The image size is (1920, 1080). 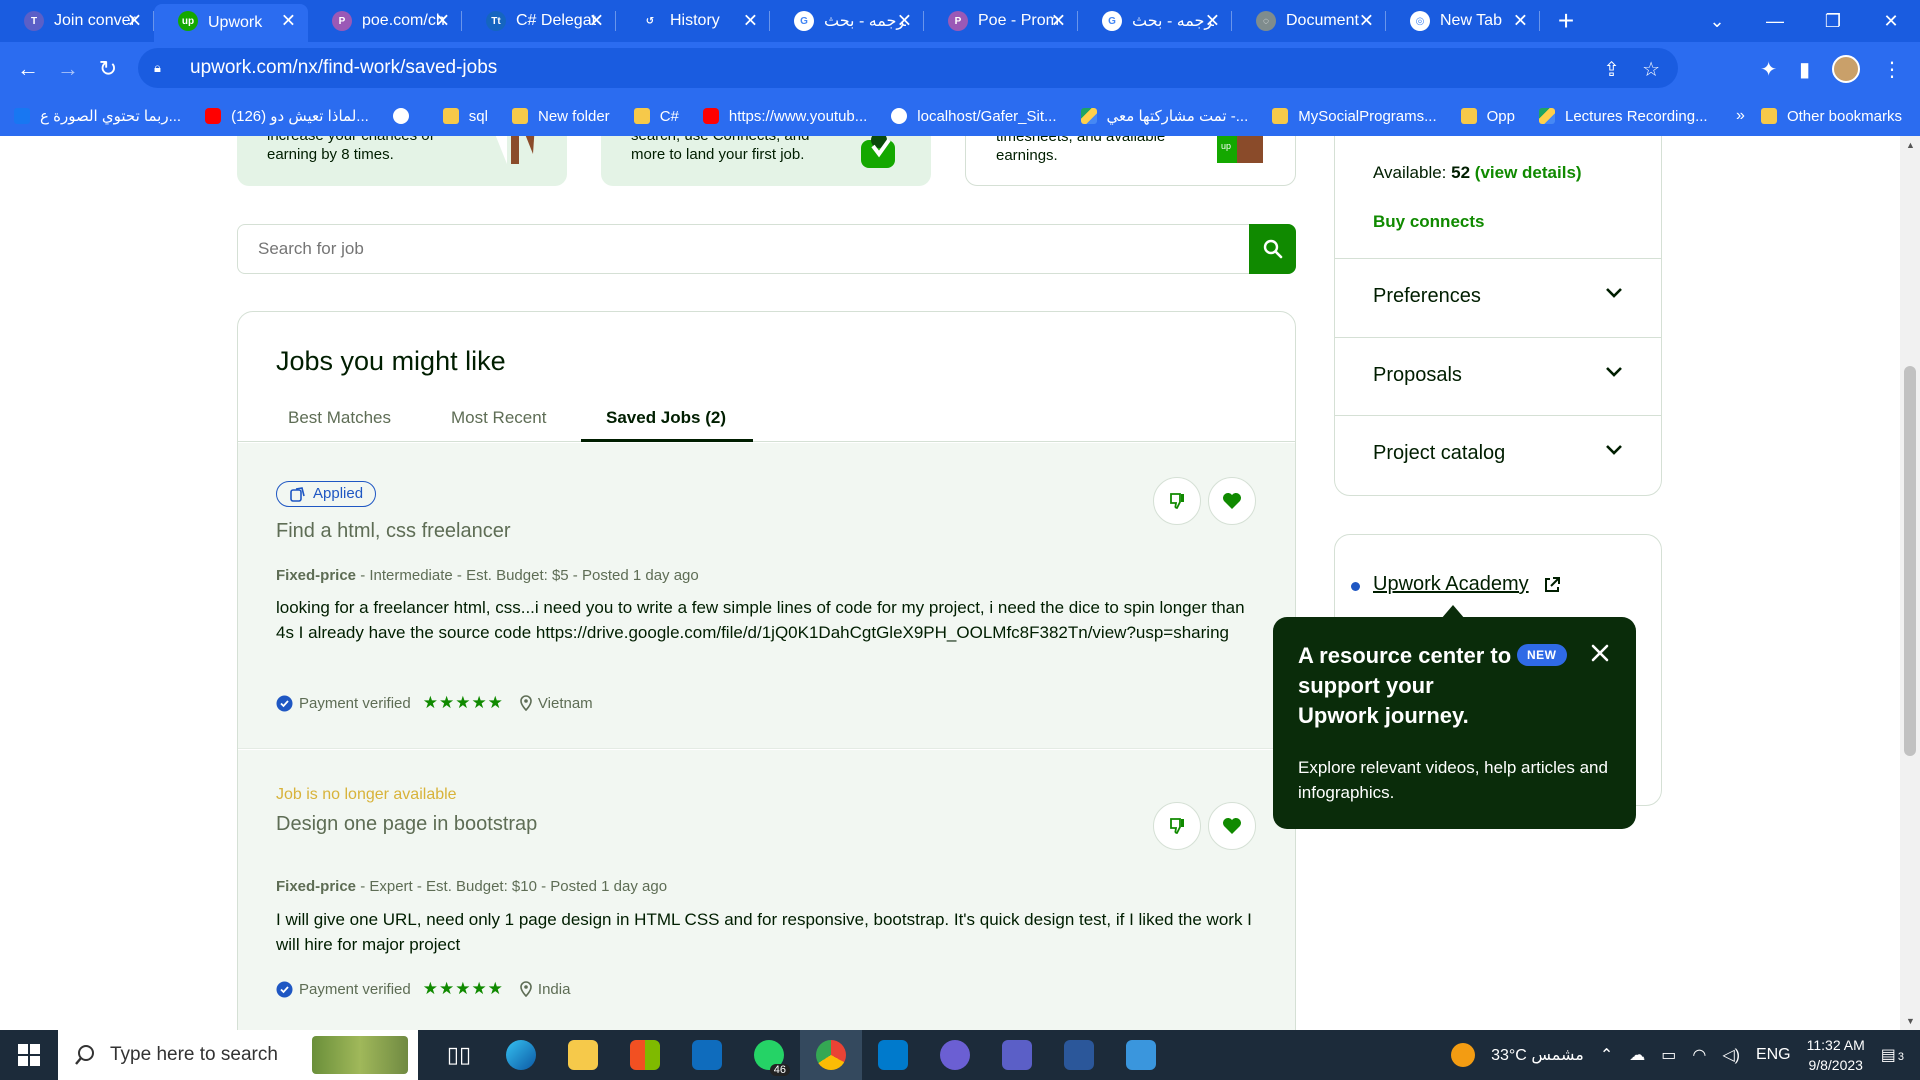 What do you see at coordinates (1141, 1055) in the screenshot?
I see `photos-icon` at bounding box center [1141, 1055].